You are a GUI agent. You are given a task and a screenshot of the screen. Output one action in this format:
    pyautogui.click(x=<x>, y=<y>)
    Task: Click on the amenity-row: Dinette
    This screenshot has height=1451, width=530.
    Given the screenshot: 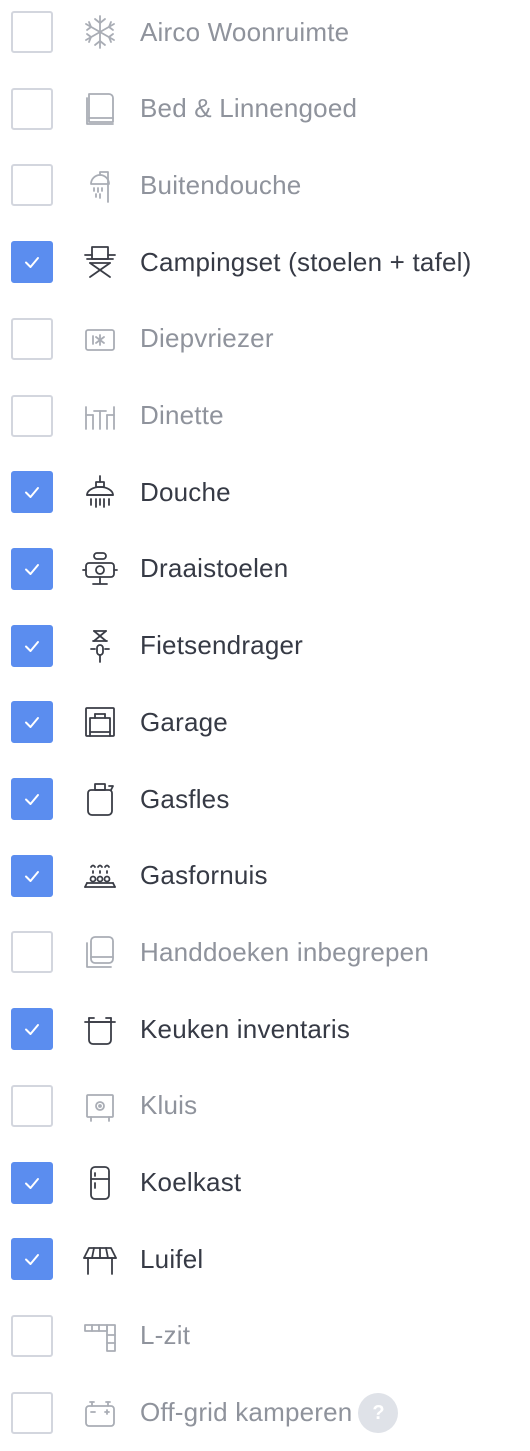 What is the action you would take?
    pyautogui.click(x=265, y=416)
    